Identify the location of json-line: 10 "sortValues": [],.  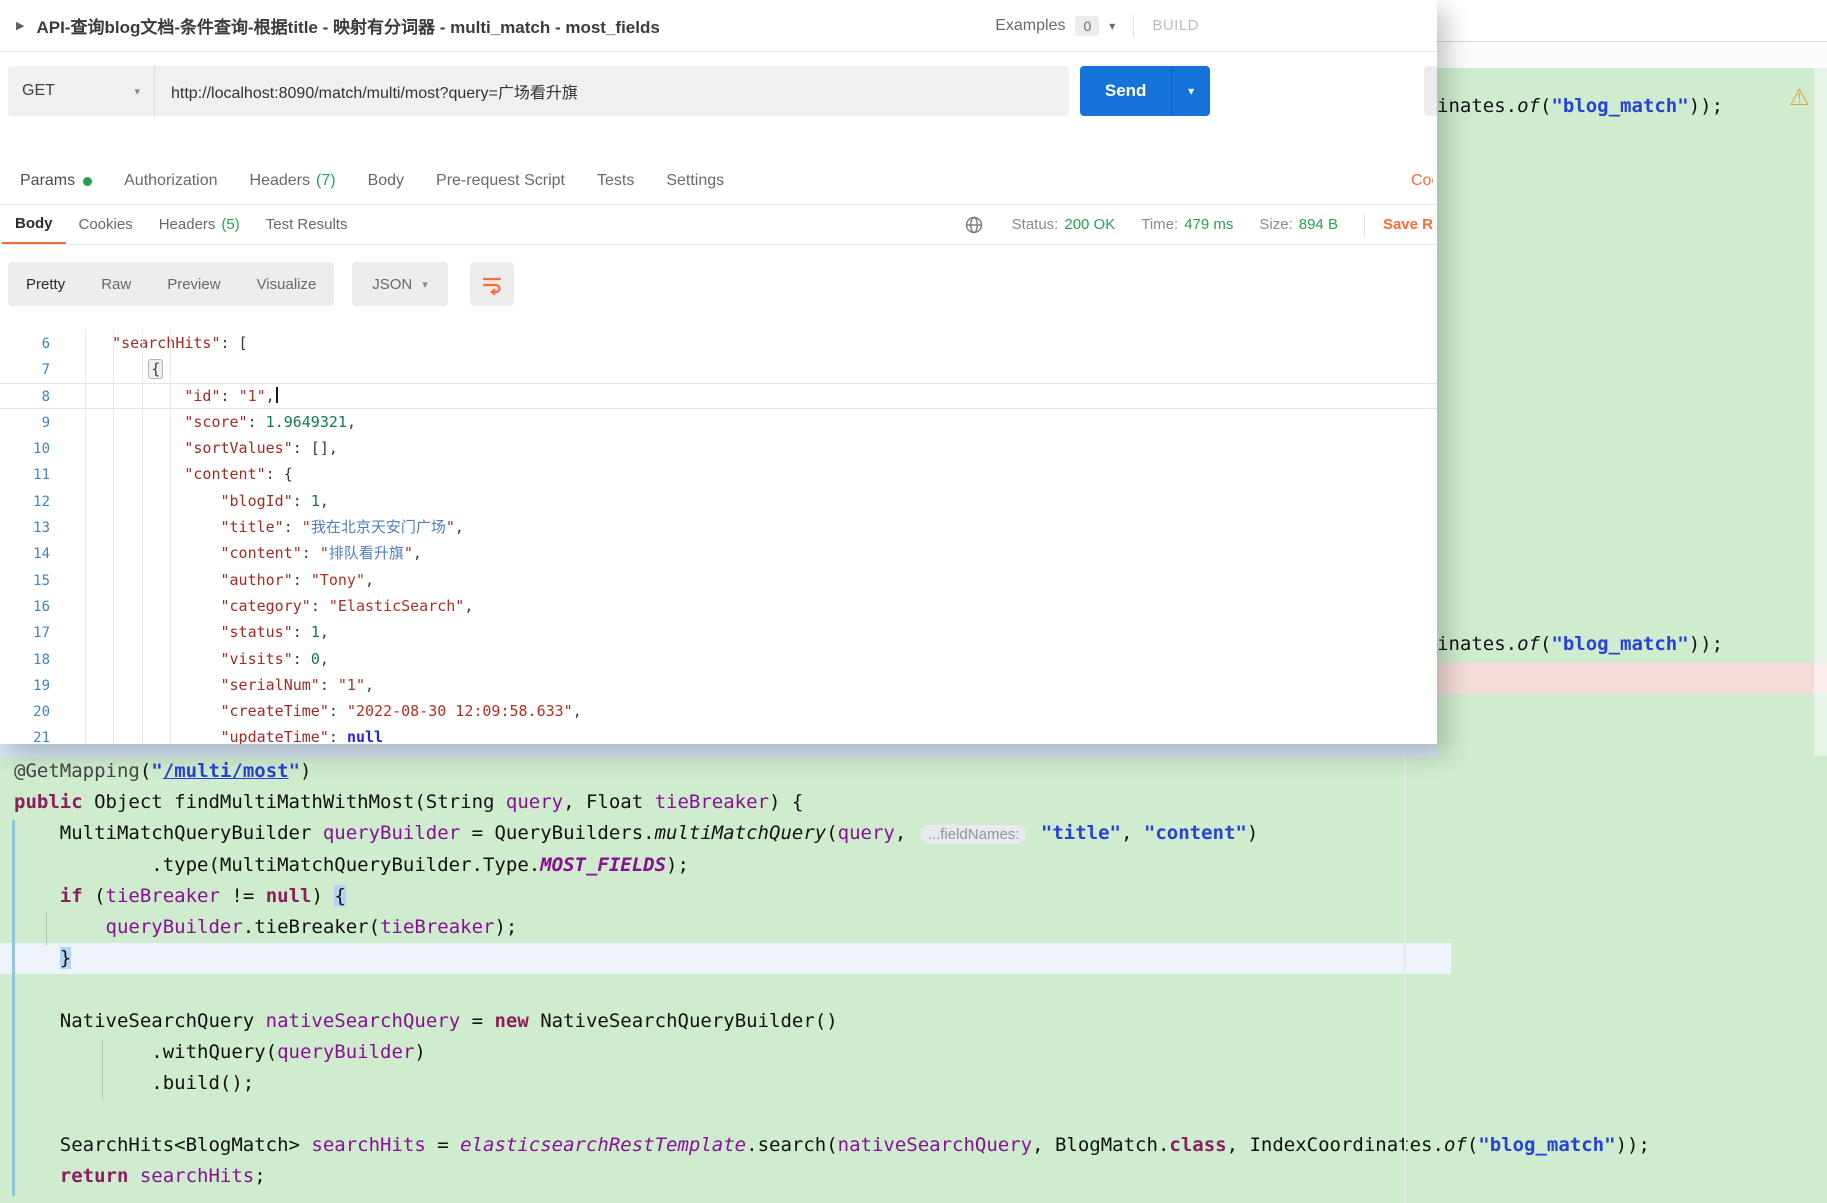
(718, 448).